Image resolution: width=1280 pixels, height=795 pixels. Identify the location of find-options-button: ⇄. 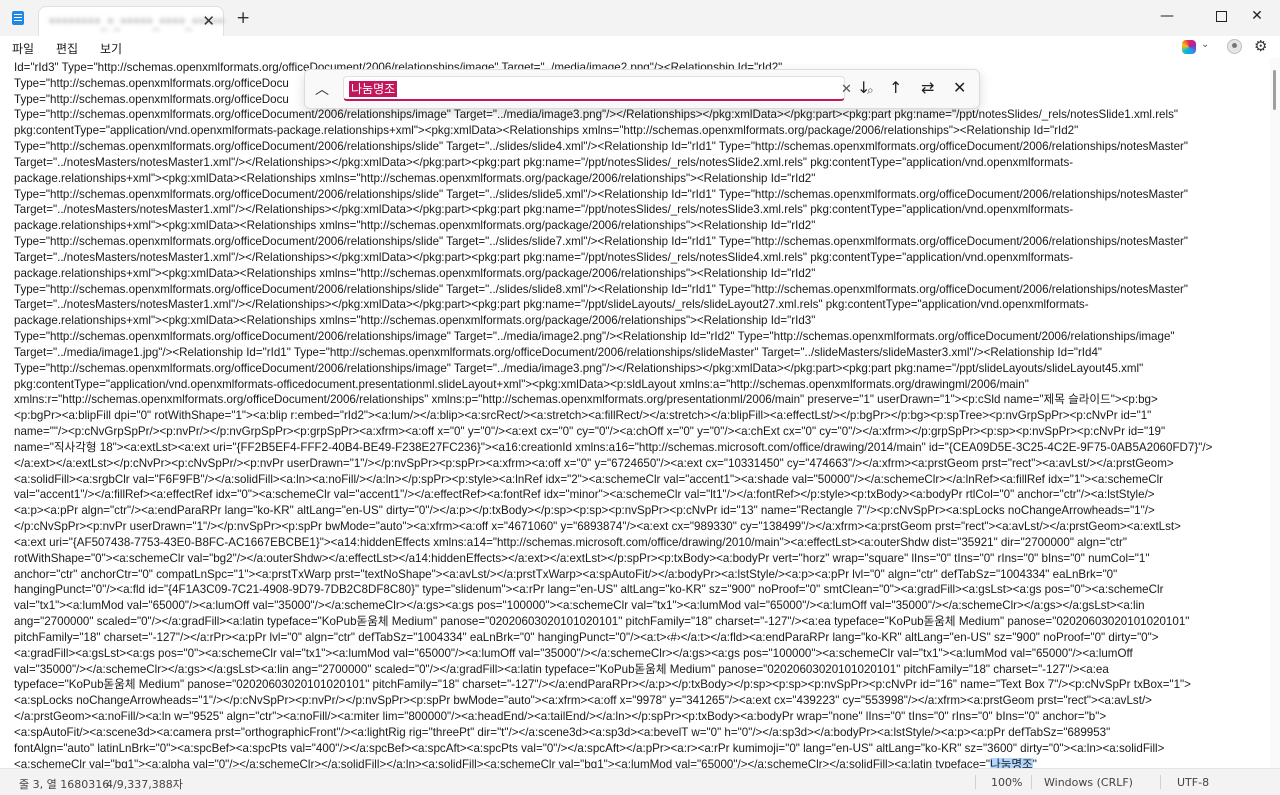
(927, 87).